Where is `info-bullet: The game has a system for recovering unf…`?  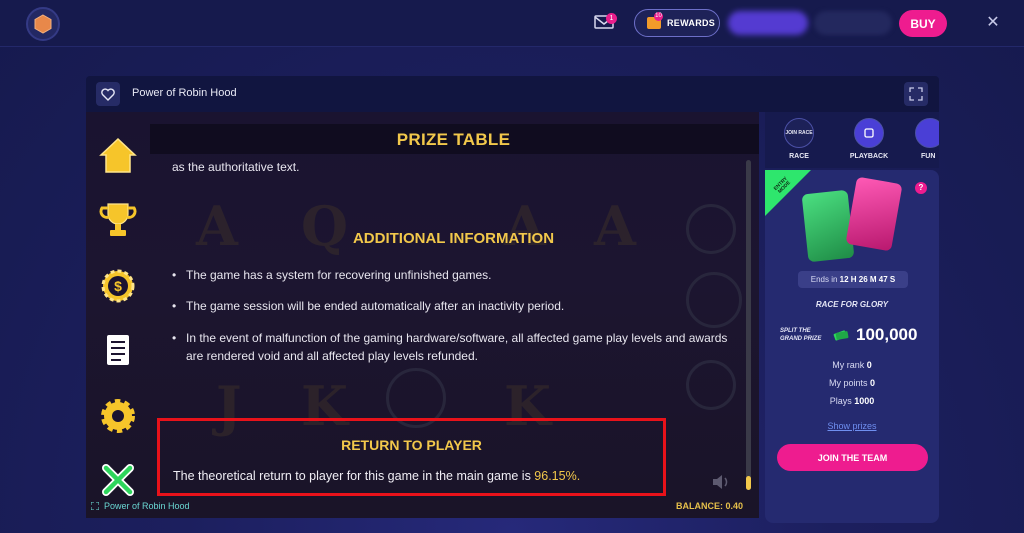
info-bullet: The game has a system for recovering unf… is located at coordinates (457, 275).